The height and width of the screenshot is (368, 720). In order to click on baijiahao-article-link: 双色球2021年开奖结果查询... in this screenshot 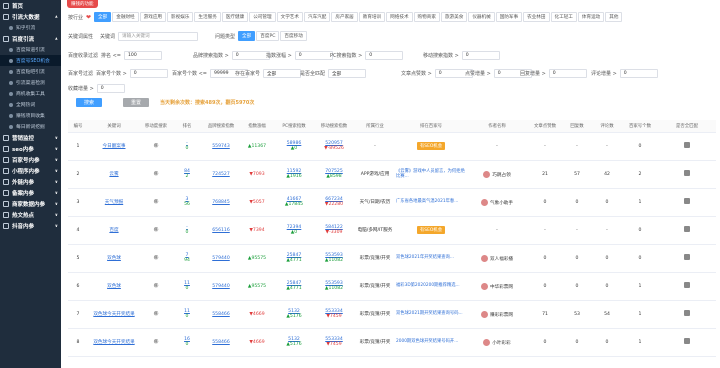, I will do `click(431, 258)`.